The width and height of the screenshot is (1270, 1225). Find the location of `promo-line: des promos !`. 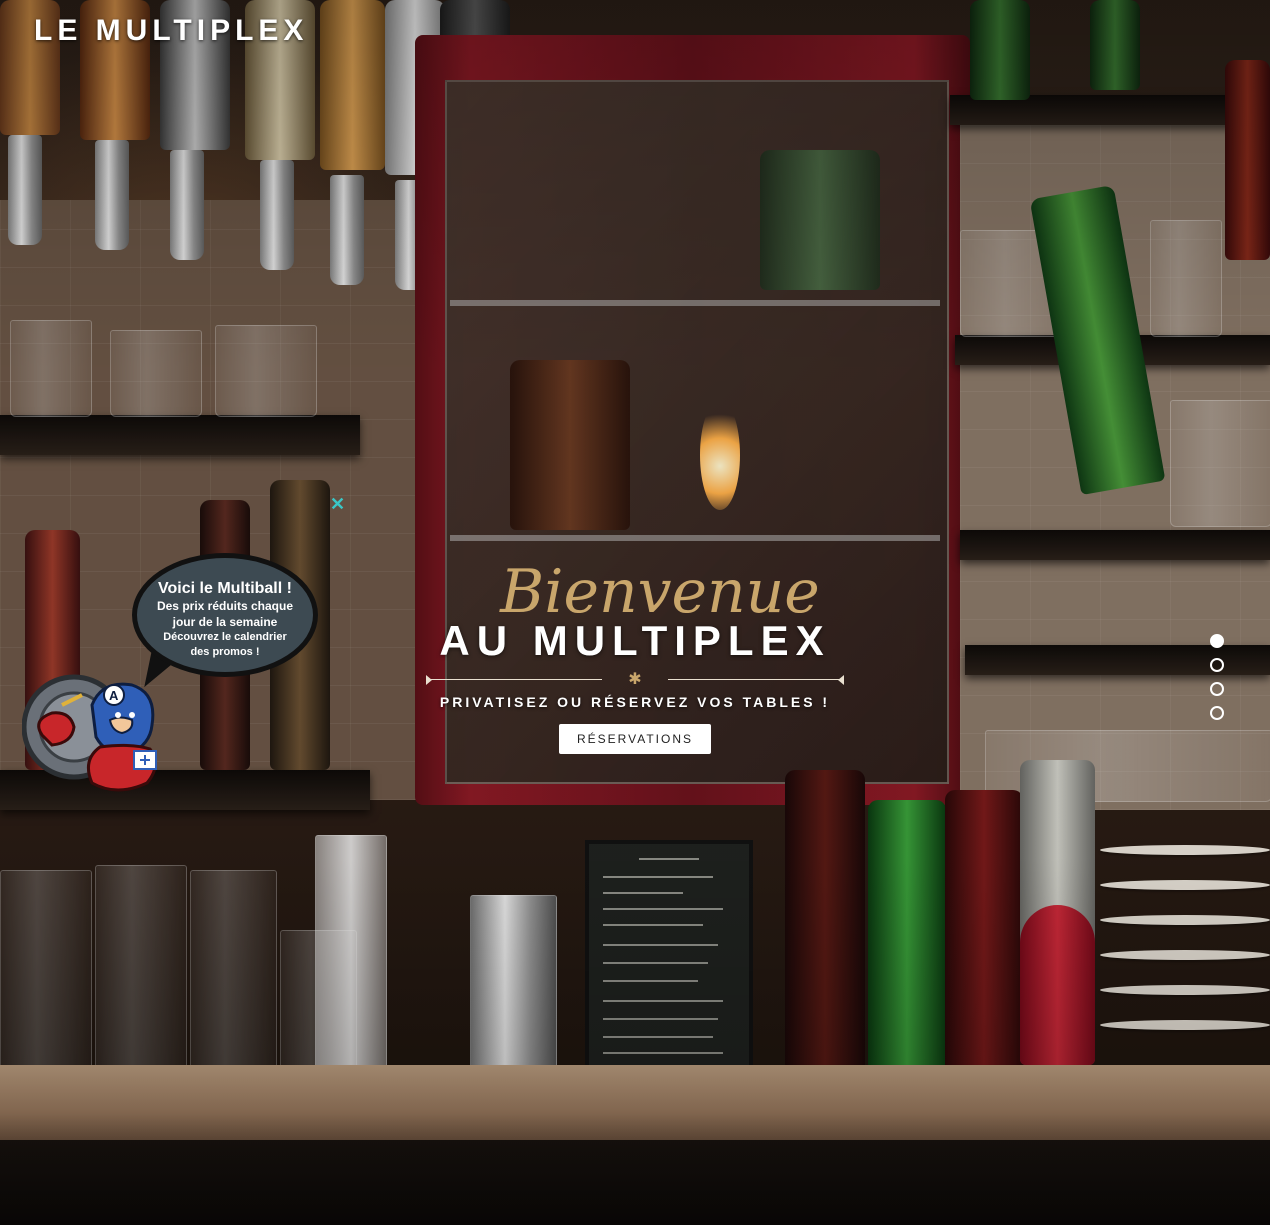

promo-line: des promos ! is located at coordinates (225, 652).